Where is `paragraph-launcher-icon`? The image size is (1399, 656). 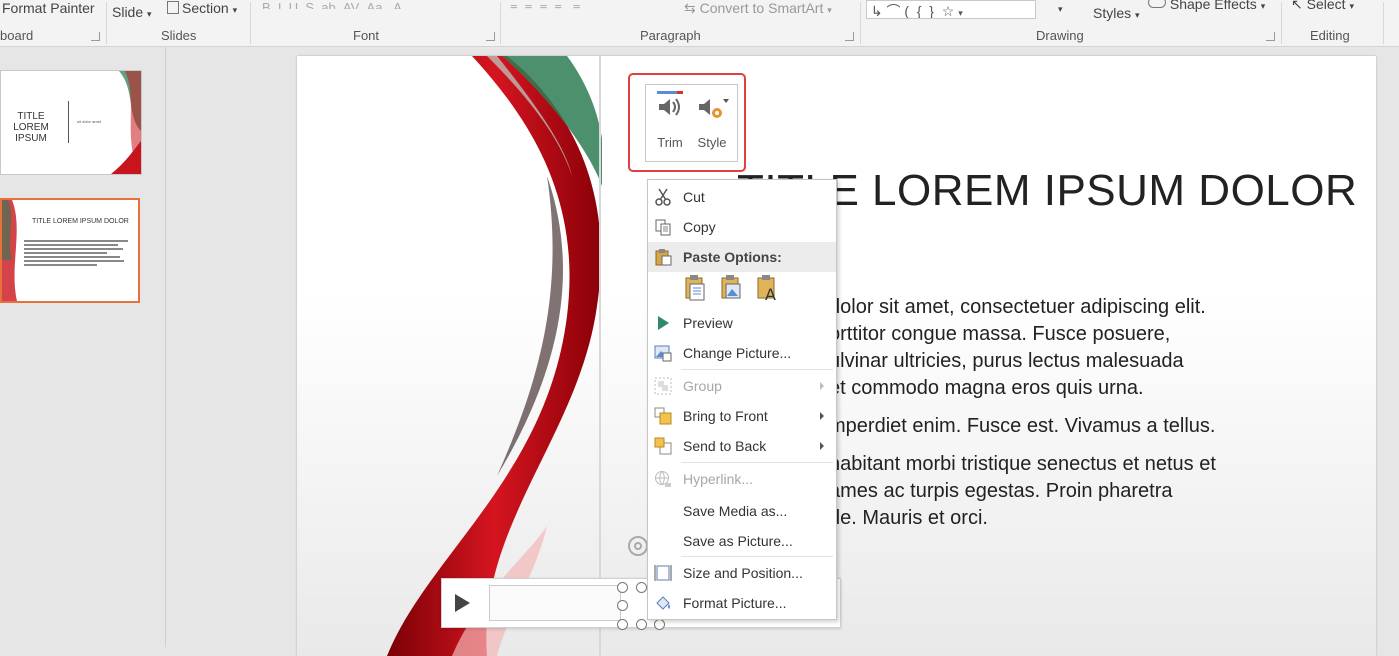
paragraph-launcher-icon is located at coordinates (849, 36).